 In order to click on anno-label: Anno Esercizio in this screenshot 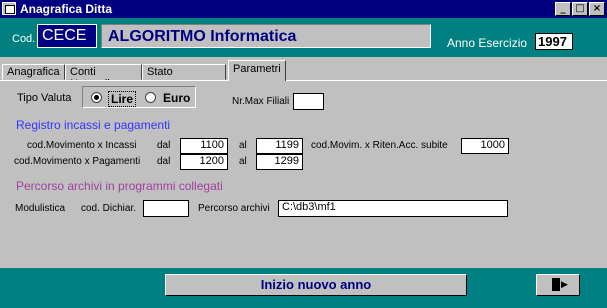, I will do `click(487, 43)`.